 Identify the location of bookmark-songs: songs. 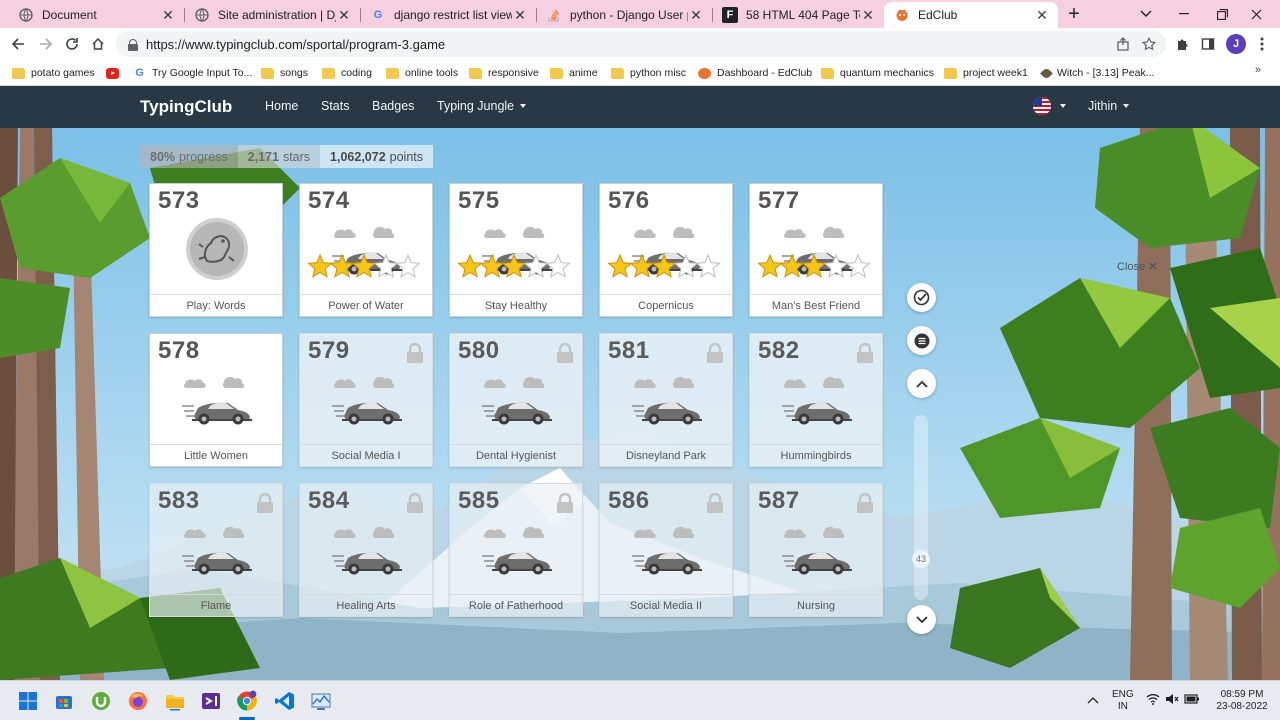
(284, 73).